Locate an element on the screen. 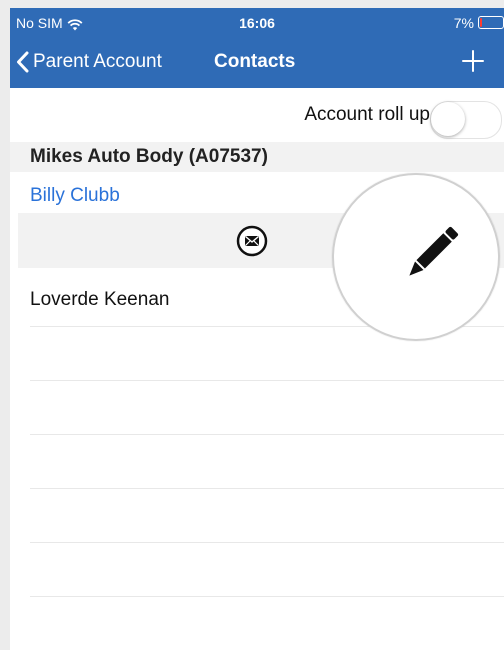 This screenshot has height=650, width=504. account-rollup-label: Account roll up is located at coordinates (367, 114).